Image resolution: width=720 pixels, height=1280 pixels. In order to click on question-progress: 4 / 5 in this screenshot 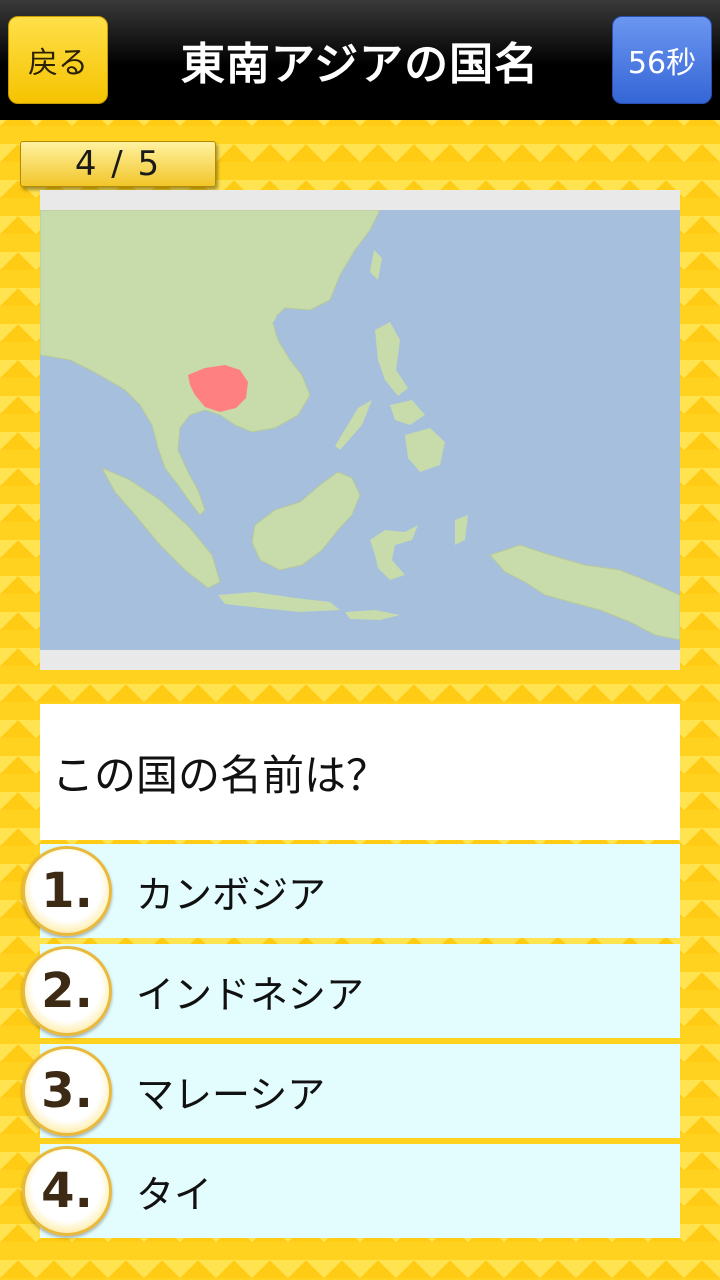, I will do `click(118, 164)`.